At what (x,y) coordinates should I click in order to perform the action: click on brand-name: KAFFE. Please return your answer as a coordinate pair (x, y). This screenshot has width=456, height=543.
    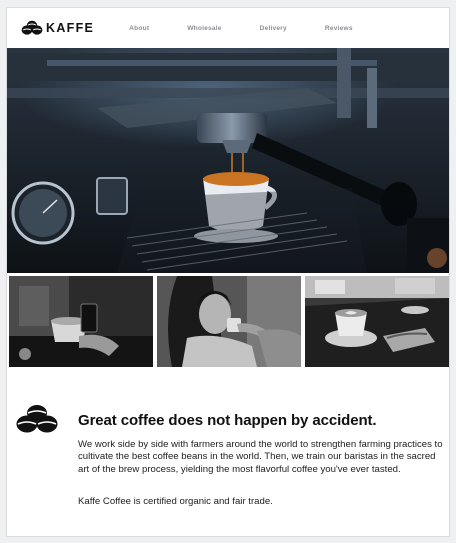
    Looking at the image, I should click on (70, 28).